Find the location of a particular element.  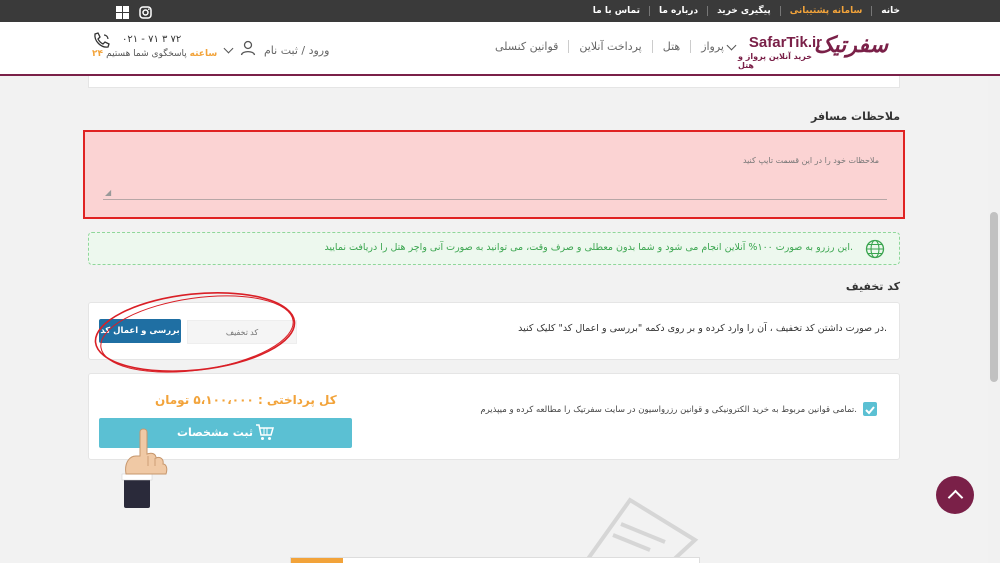

windows-icon is located at coordinates (122, 11).